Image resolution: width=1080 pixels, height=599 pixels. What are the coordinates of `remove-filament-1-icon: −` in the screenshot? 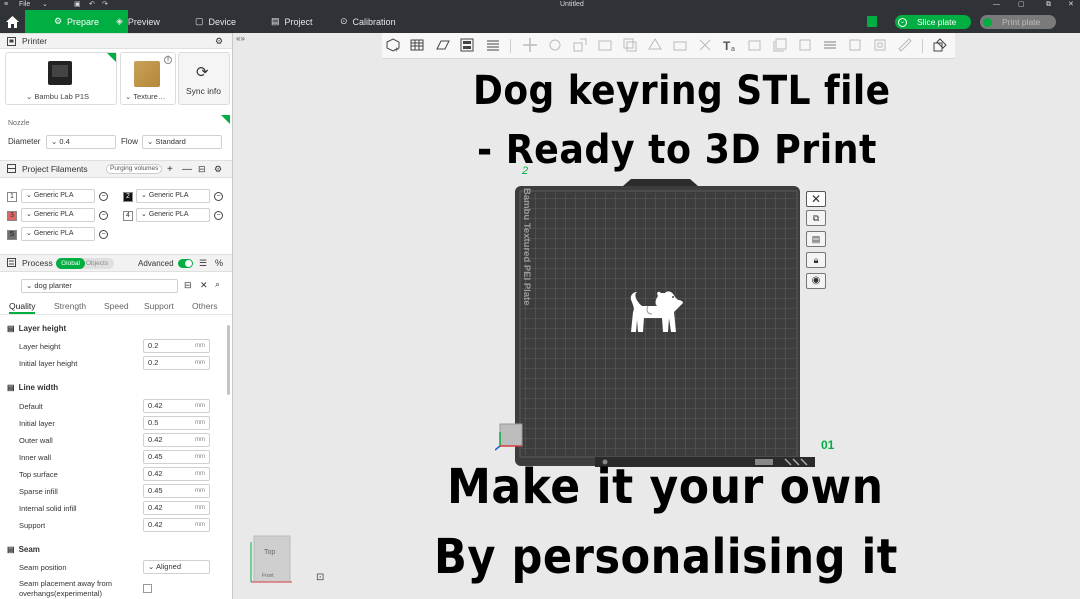 It's located at (103, 196).